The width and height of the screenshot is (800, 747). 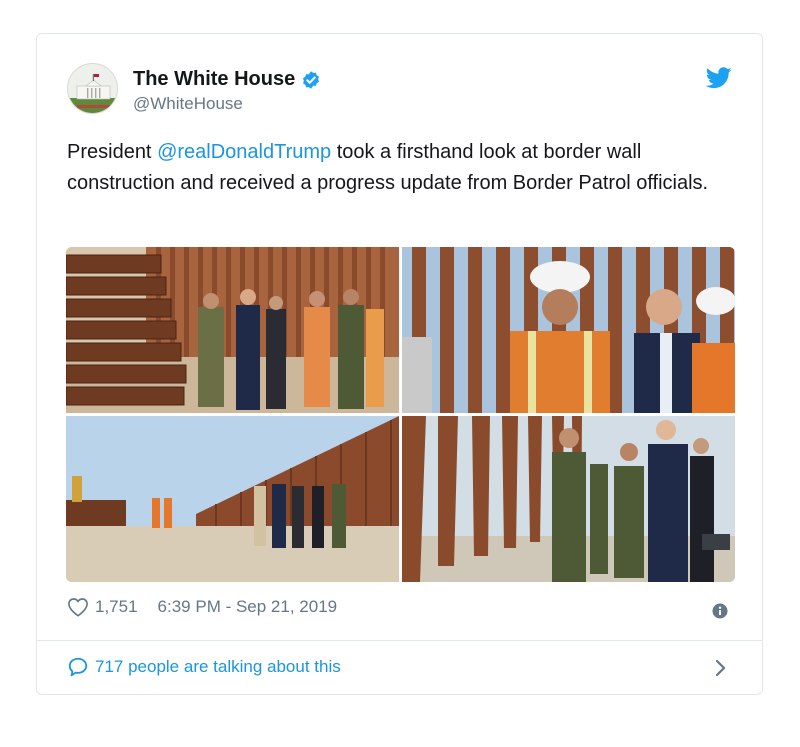 I want to click on timestamp: 6:39 PM - Sep 21, 2019, so click(x=248, y=607).